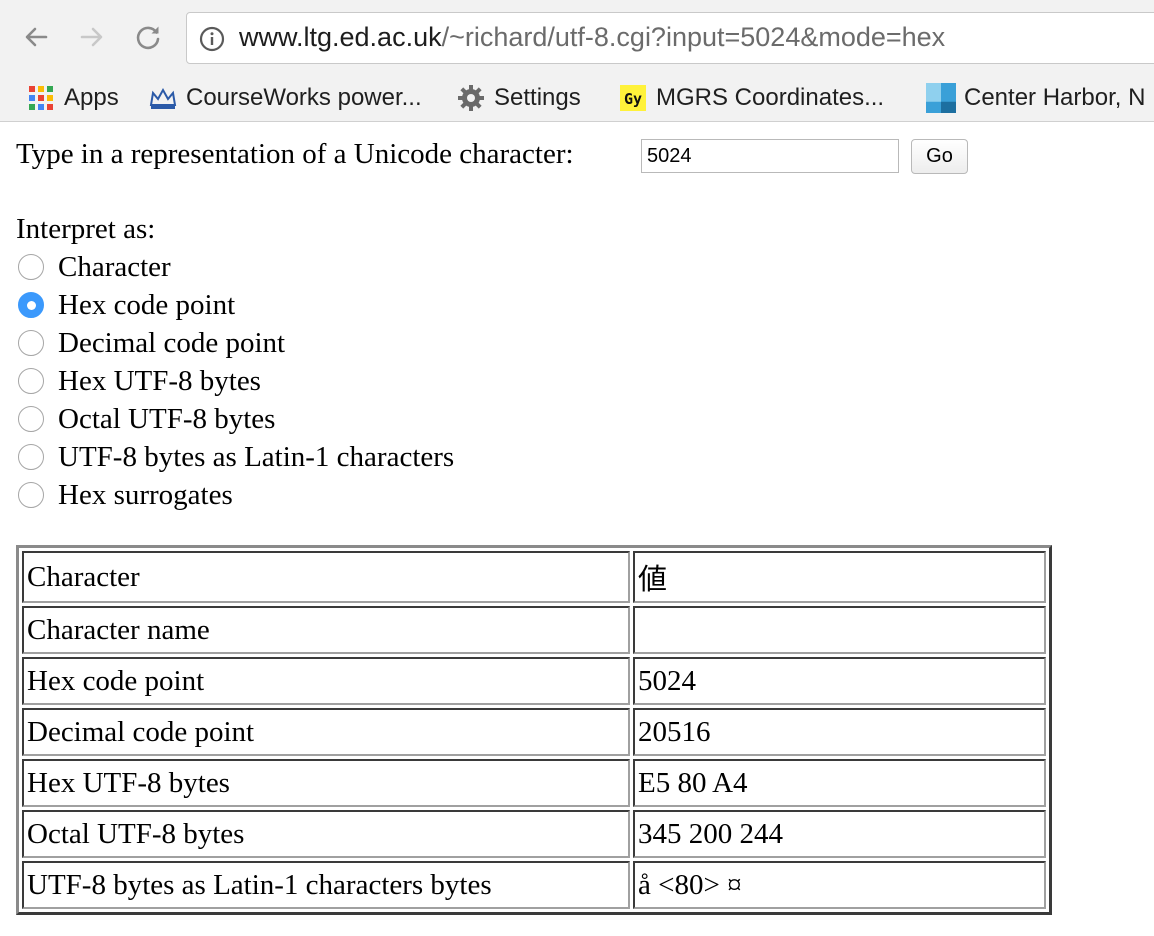 This screenshot has height=936, width=1154. What do you see at coordinates (145, 494) in the screenshot?
I see `option-label: Hex surrogates` at bounding box center [145, 494].